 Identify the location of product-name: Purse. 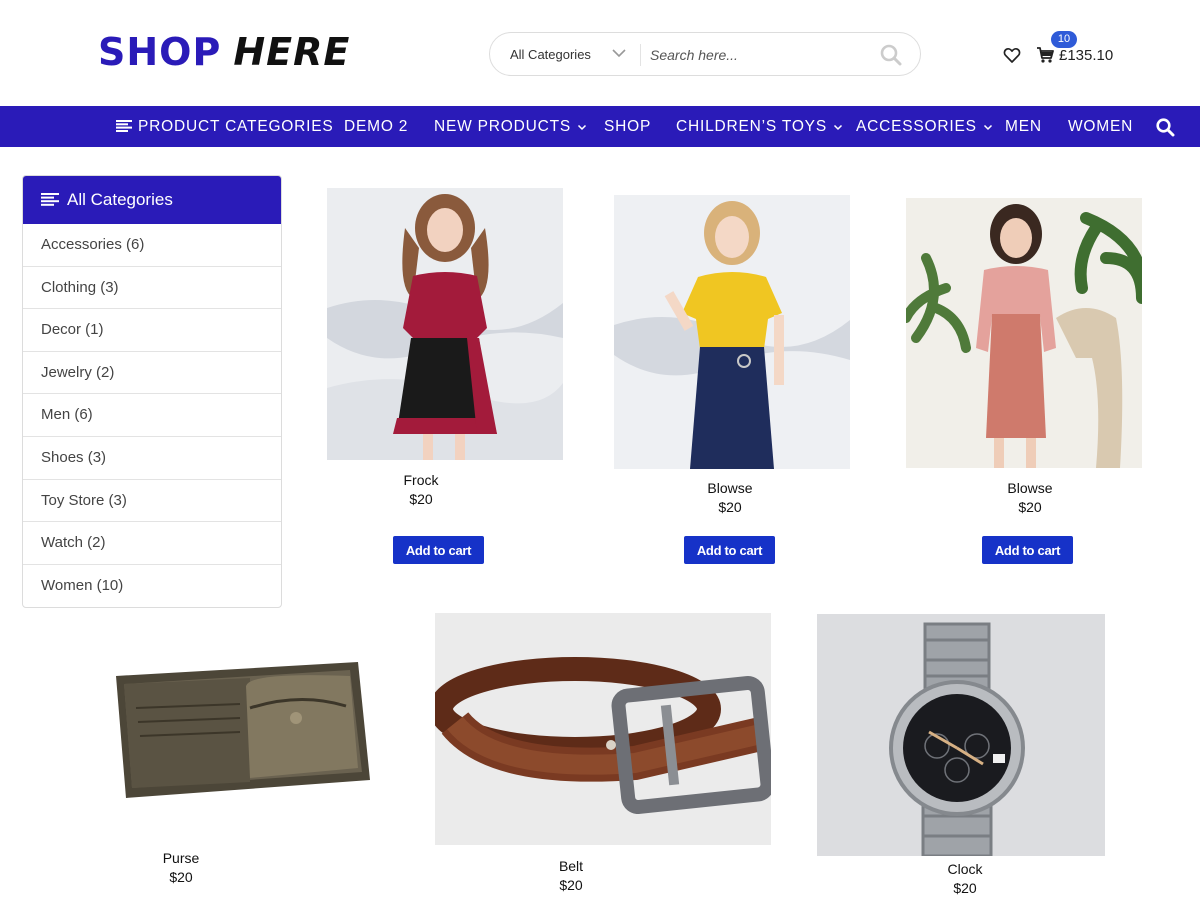
(181, 858).